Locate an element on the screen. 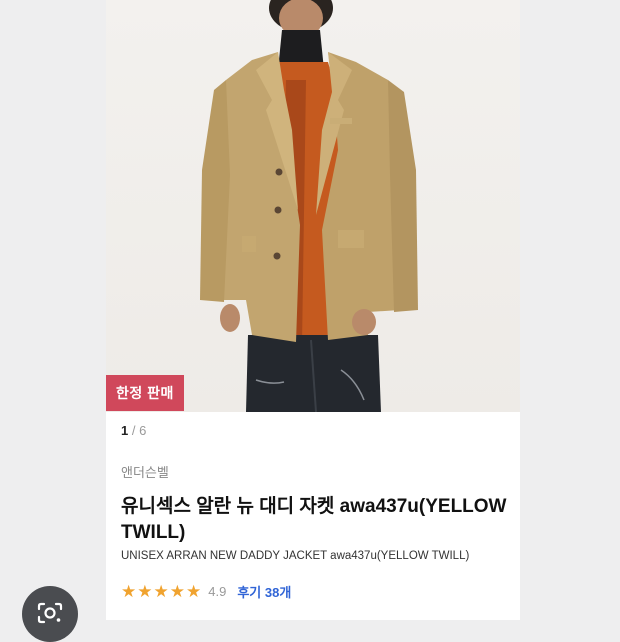 The height and width of the screenshot is (642, 620). limited-sale-badge: 한정 판매 is located at coordinates (145, 393).